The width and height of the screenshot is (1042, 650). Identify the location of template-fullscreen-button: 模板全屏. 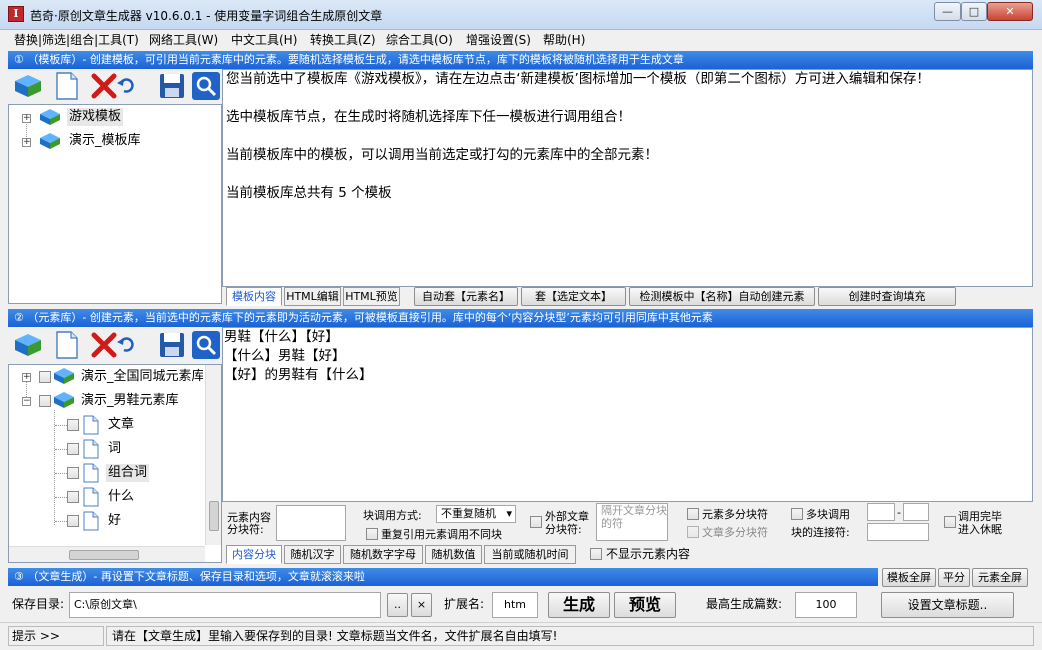
(909, 577).